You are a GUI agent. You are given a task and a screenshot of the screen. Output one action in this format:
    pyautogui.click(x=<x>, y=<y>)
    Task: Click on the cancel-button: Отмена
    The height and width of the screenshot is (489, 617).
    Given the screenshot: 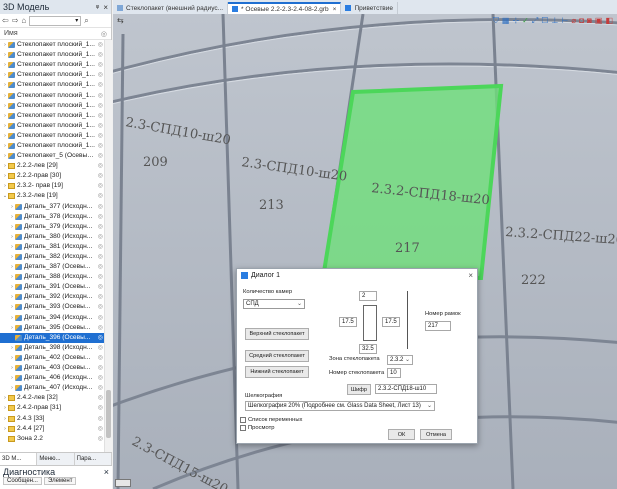 What is the action you would take?
    pyautogui.click(x=436, y=434)
    